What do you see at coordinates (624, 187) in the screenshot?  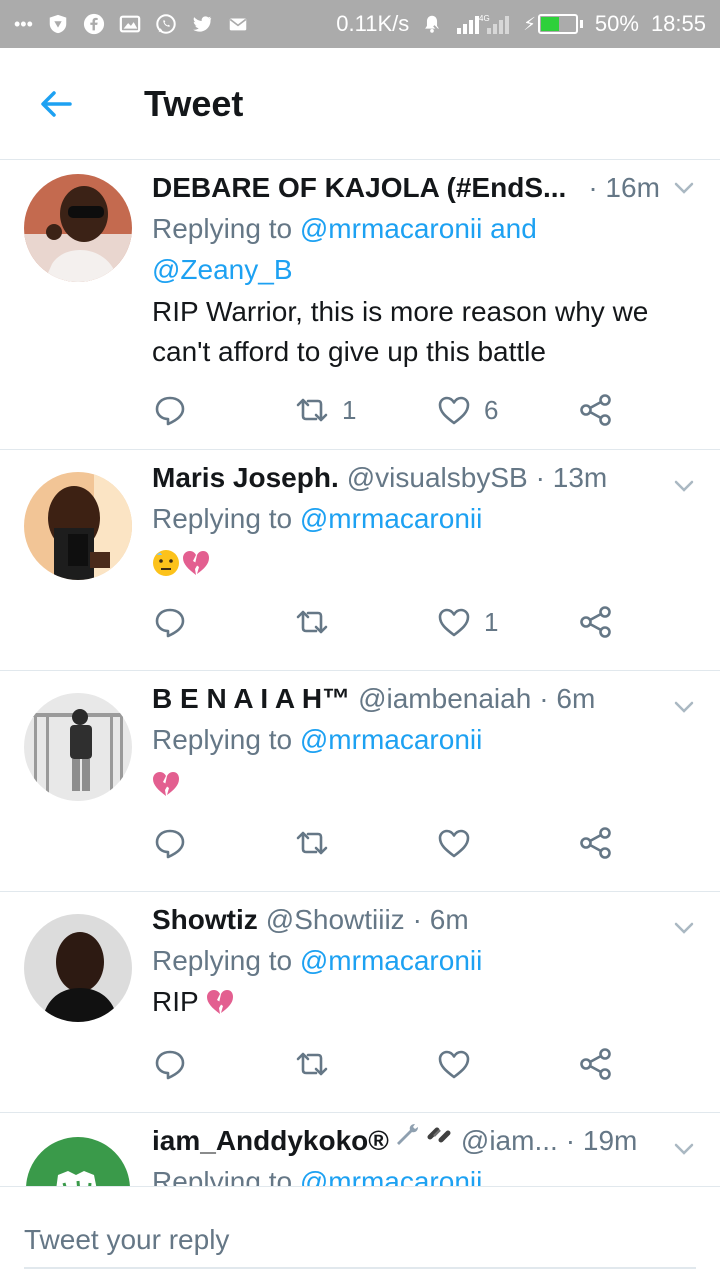 I see `tweet-time: · 16m` at bounding box center [624, 187].